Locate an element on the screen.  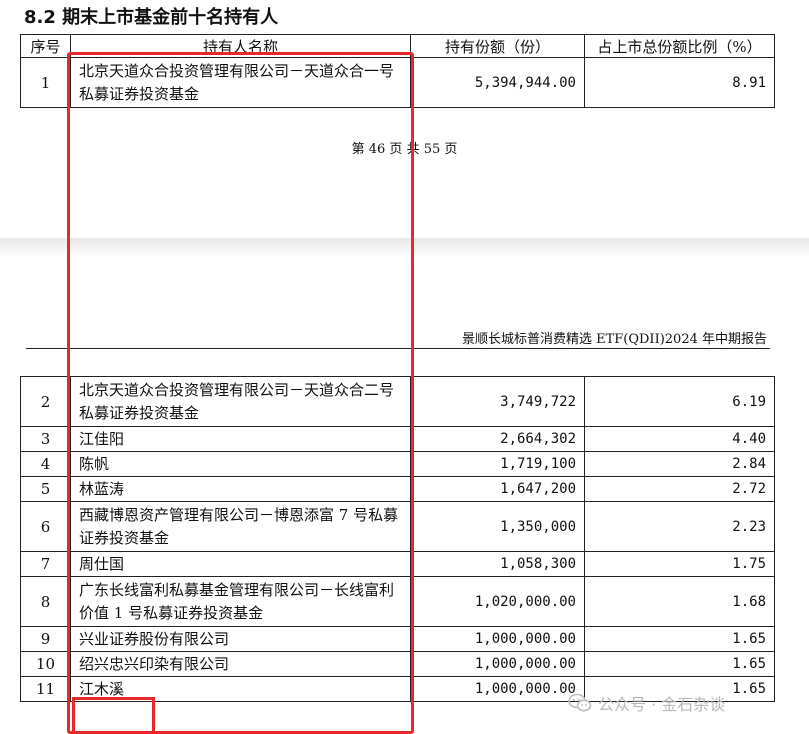
row-pct: 8.91 is located at coordinates (679, 82).